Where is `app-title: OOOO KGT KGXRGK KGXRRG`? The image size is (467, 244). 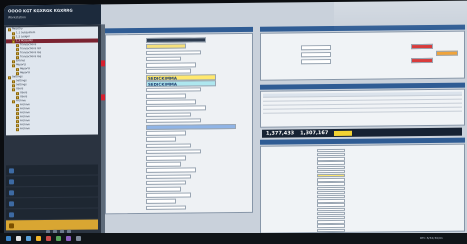
app-title: OOOO KGT KGXRGK KGXRRG is located at coordinates (40, 10).